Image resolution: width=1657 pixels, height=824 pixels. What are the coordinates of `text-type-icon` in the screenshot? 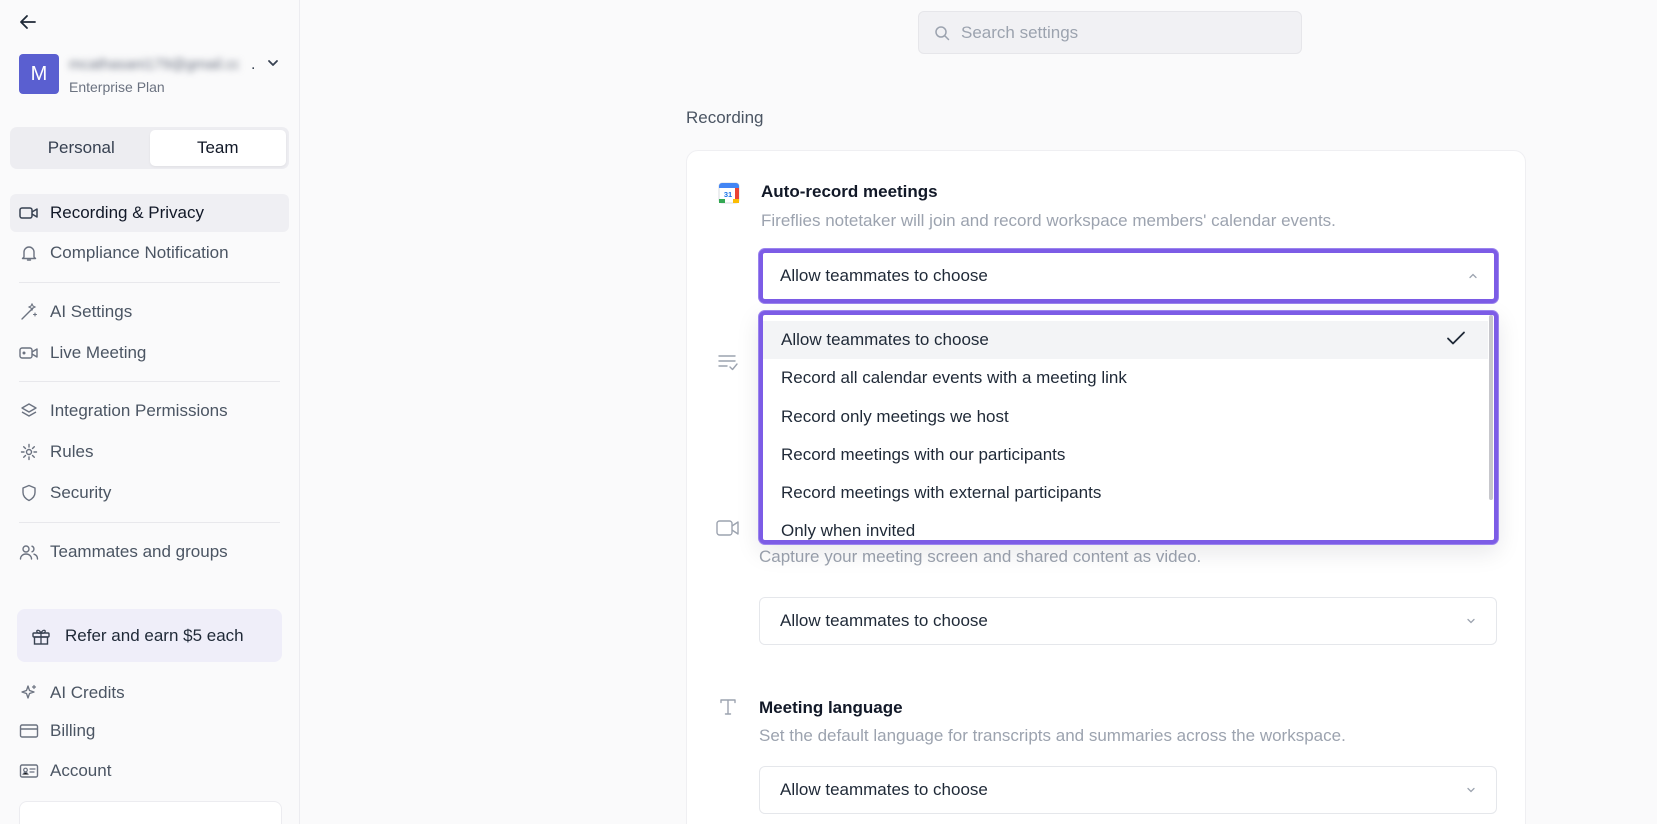 It's located at (728, 706).